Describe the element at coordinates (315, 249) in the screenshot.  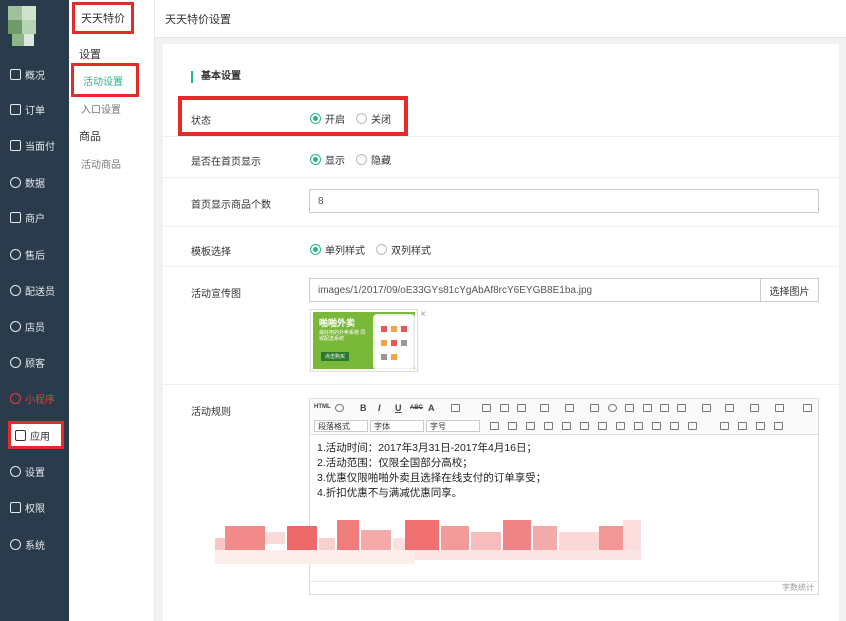
I see `radio-checked-icon` at that location.